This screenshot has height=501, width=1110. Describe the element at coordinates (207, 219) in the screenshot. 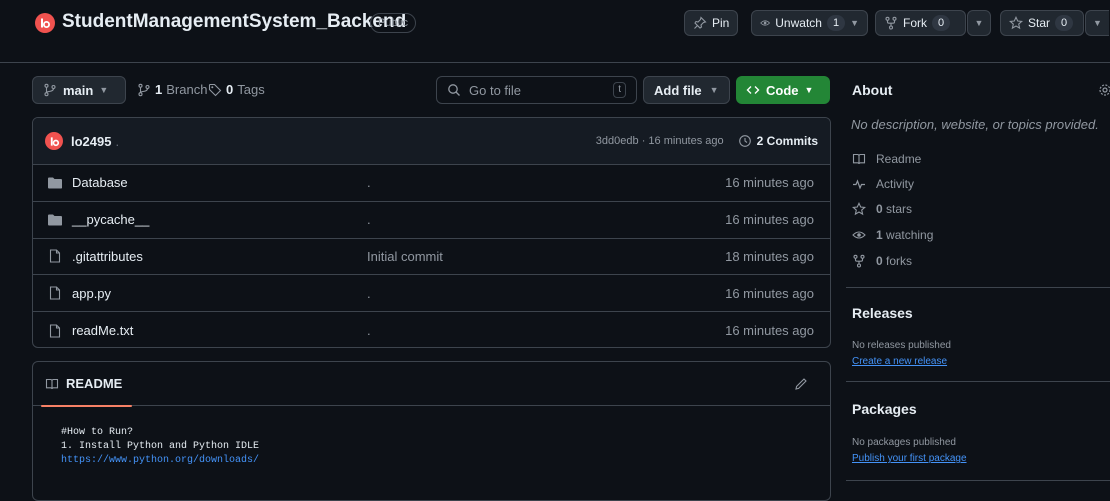

I see `file-name-cell: __pycache__` at that location.